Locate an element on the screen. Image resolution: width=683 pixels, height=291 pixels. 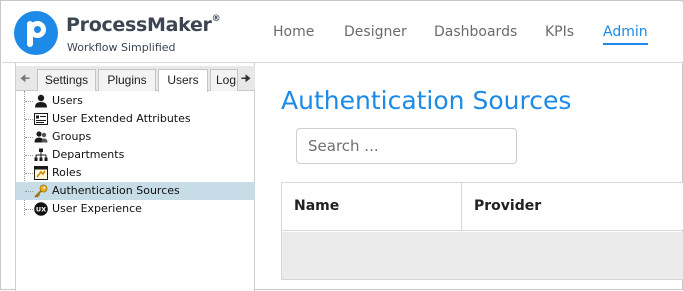
tree-item-label: User Extended Attributes is located at coordinates (121, 118).